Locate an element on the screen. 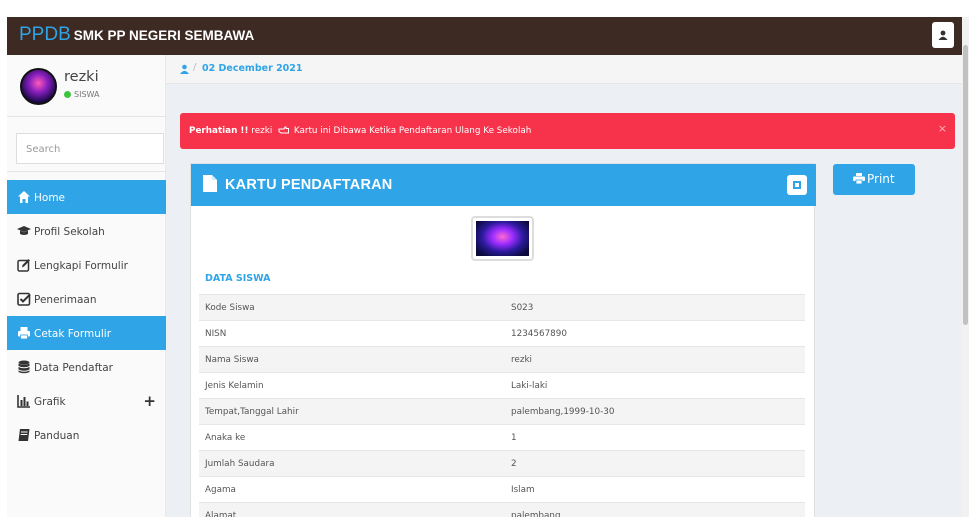  table-row: Anaka ke 1 is located at coordinates (502, 437).